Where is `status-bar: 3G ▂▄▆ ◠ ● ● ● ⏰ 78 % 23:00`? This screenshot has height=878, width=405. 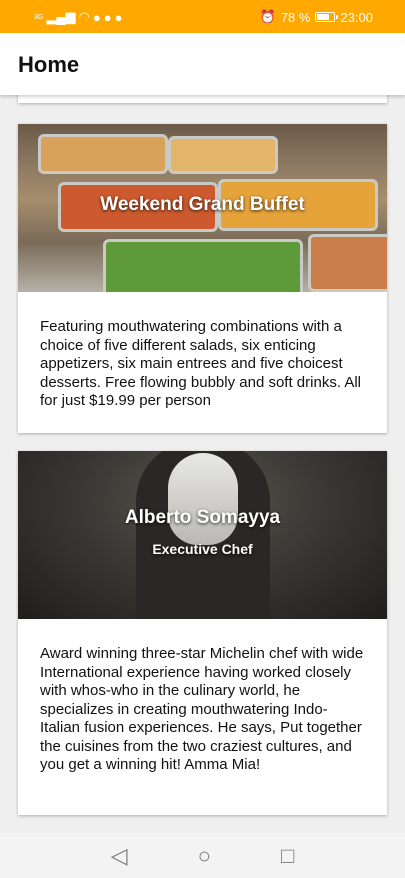 status-bar: 3G ▂▄▆ ◠ ● ● ● ⏰ 78 % 23:00 is located at coordinates (202, 16).